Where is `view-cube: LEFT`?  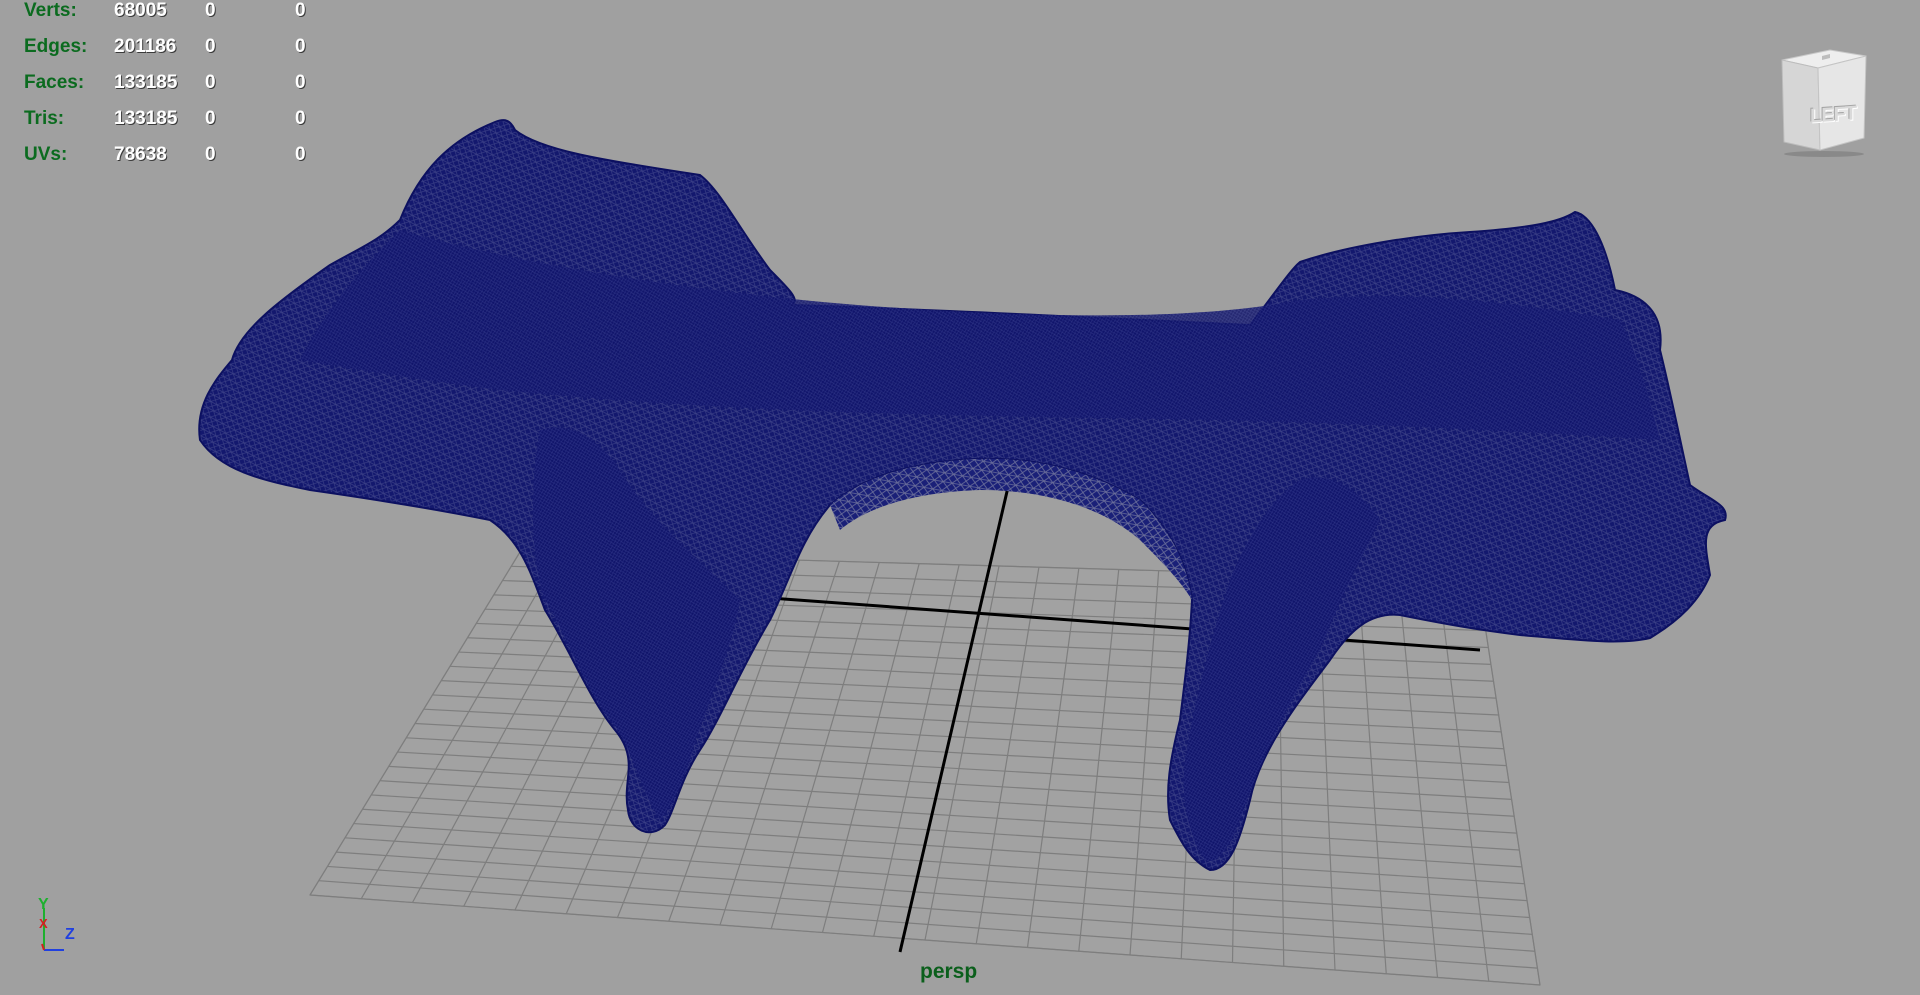
view-cube: LEFT is located at coordinates (1820, 99).